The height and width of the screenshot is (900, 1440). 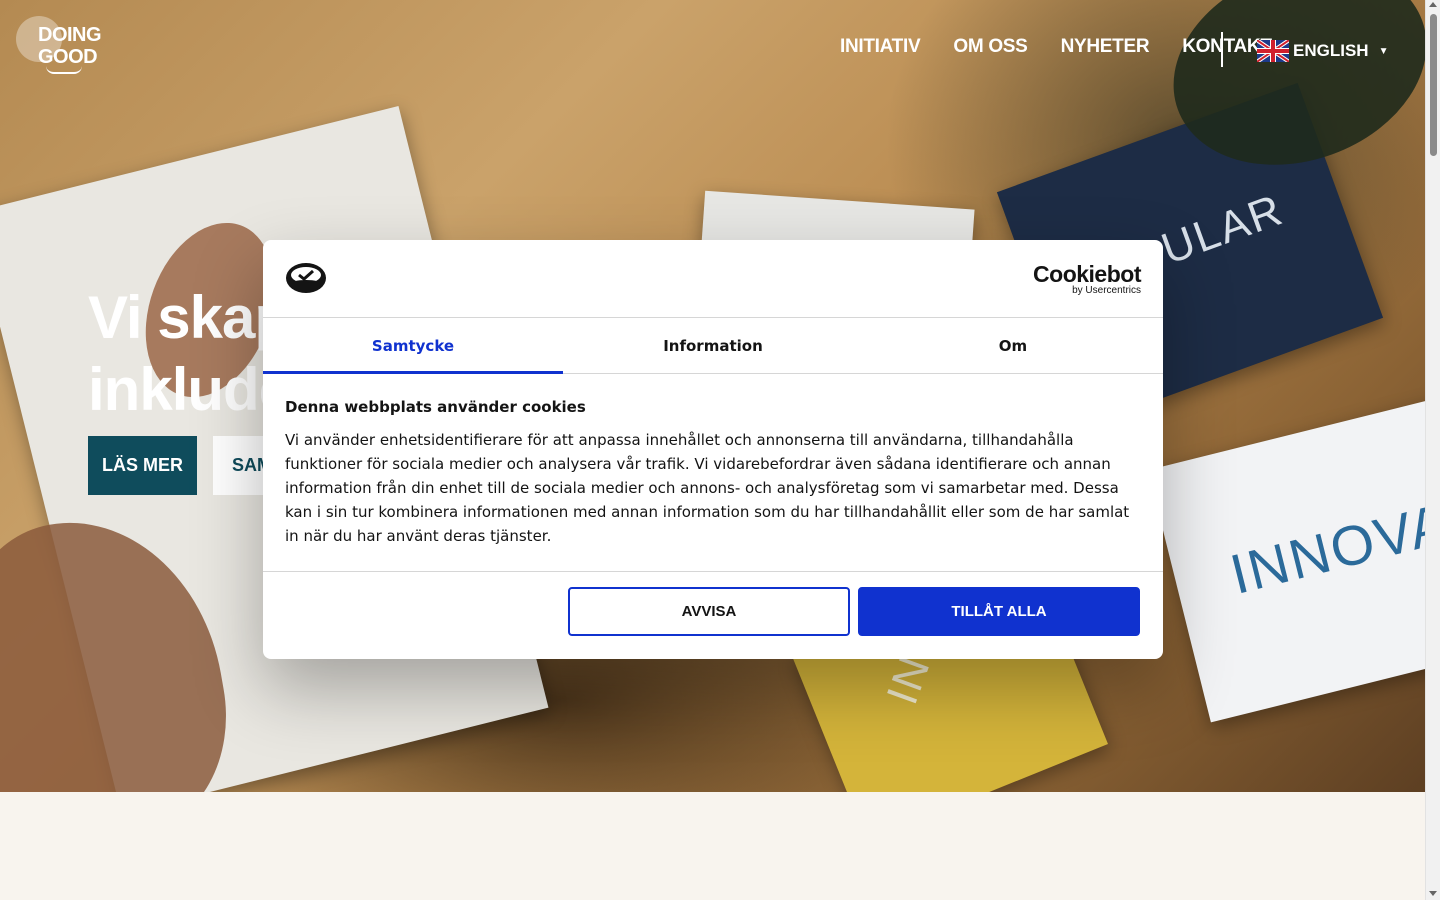 I want to click on allow-all-button: TILLÅT ALLA, so click(x=999, y=611).